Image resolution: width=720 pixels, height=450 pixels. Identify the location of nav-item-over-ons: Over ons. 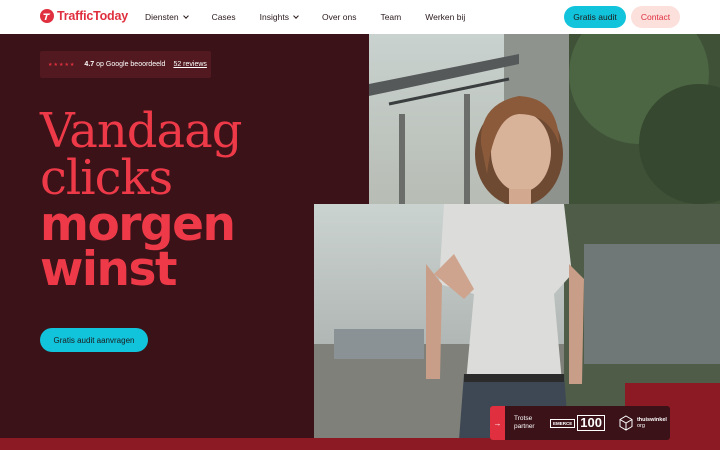
(339, 17).